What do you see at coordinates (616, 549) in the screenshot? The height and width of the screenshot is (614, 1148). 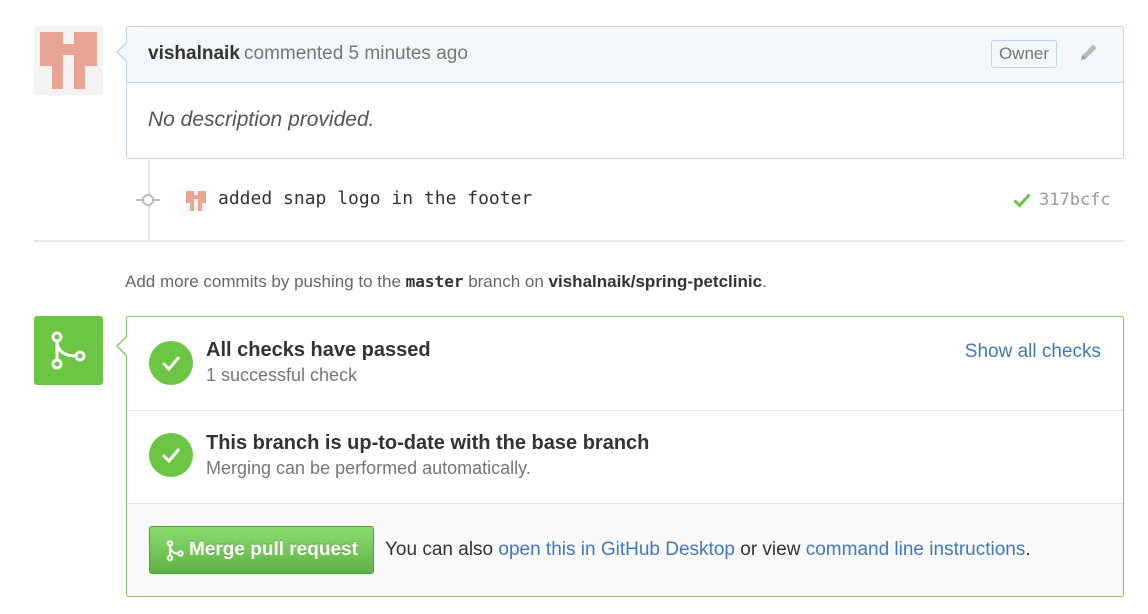 I see `github-desktop-link: open this in GitHub Desktop` at bounding box center [616, 549].